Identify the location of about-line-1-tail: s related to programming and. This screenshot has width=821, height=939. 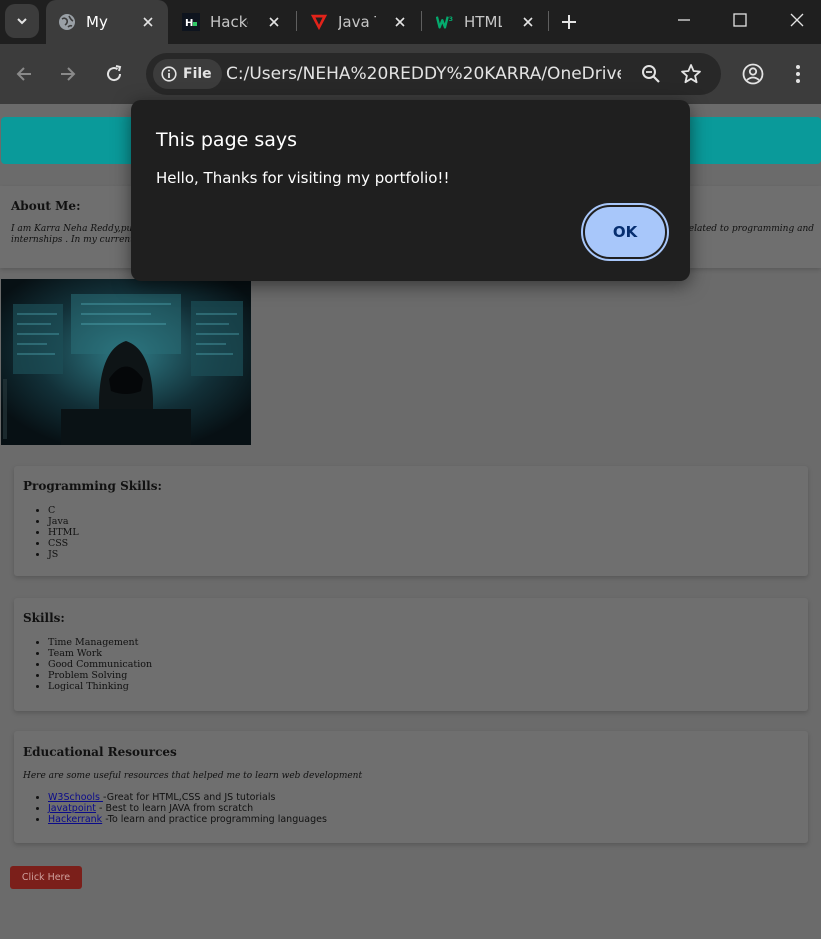
(746, 229).